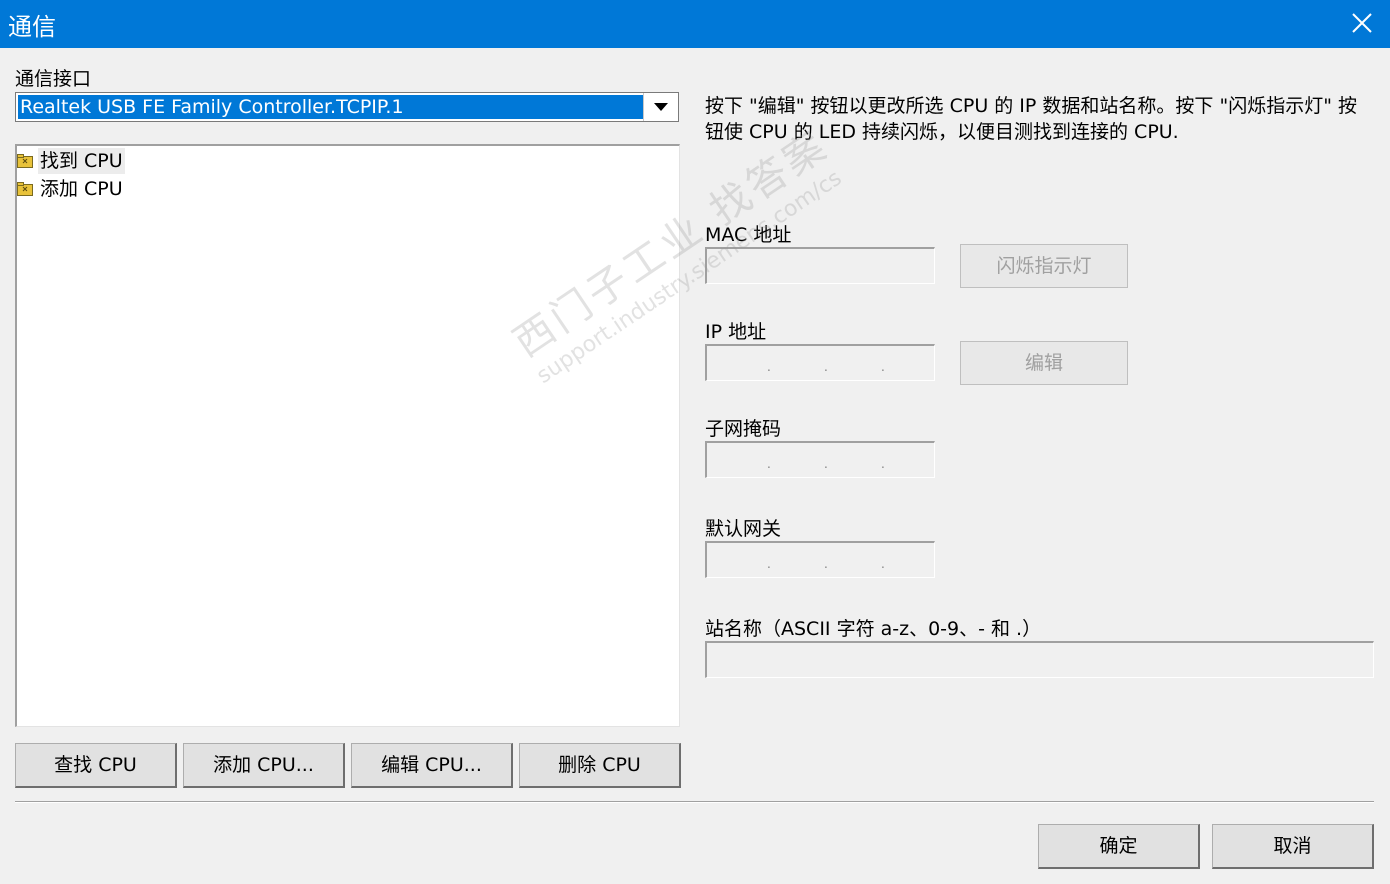 Image resolution: width=1390 pixels, height=884 pixels. I want to click on ip-address-field: . . ., so click(820, 362).